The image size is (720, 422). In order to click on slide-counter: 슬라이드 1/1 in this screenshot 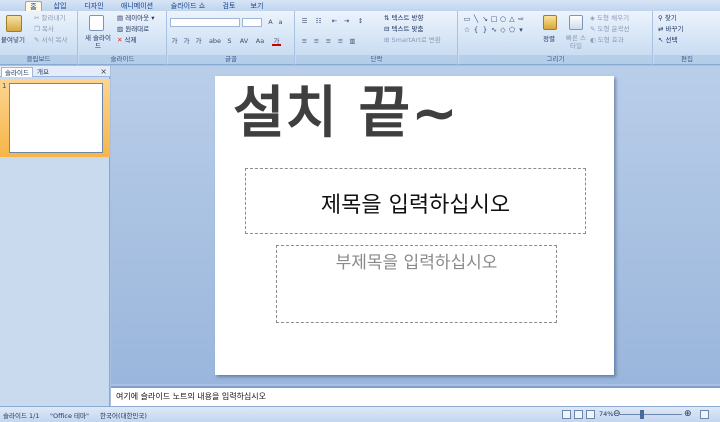, I will do `click(21, 416)`.